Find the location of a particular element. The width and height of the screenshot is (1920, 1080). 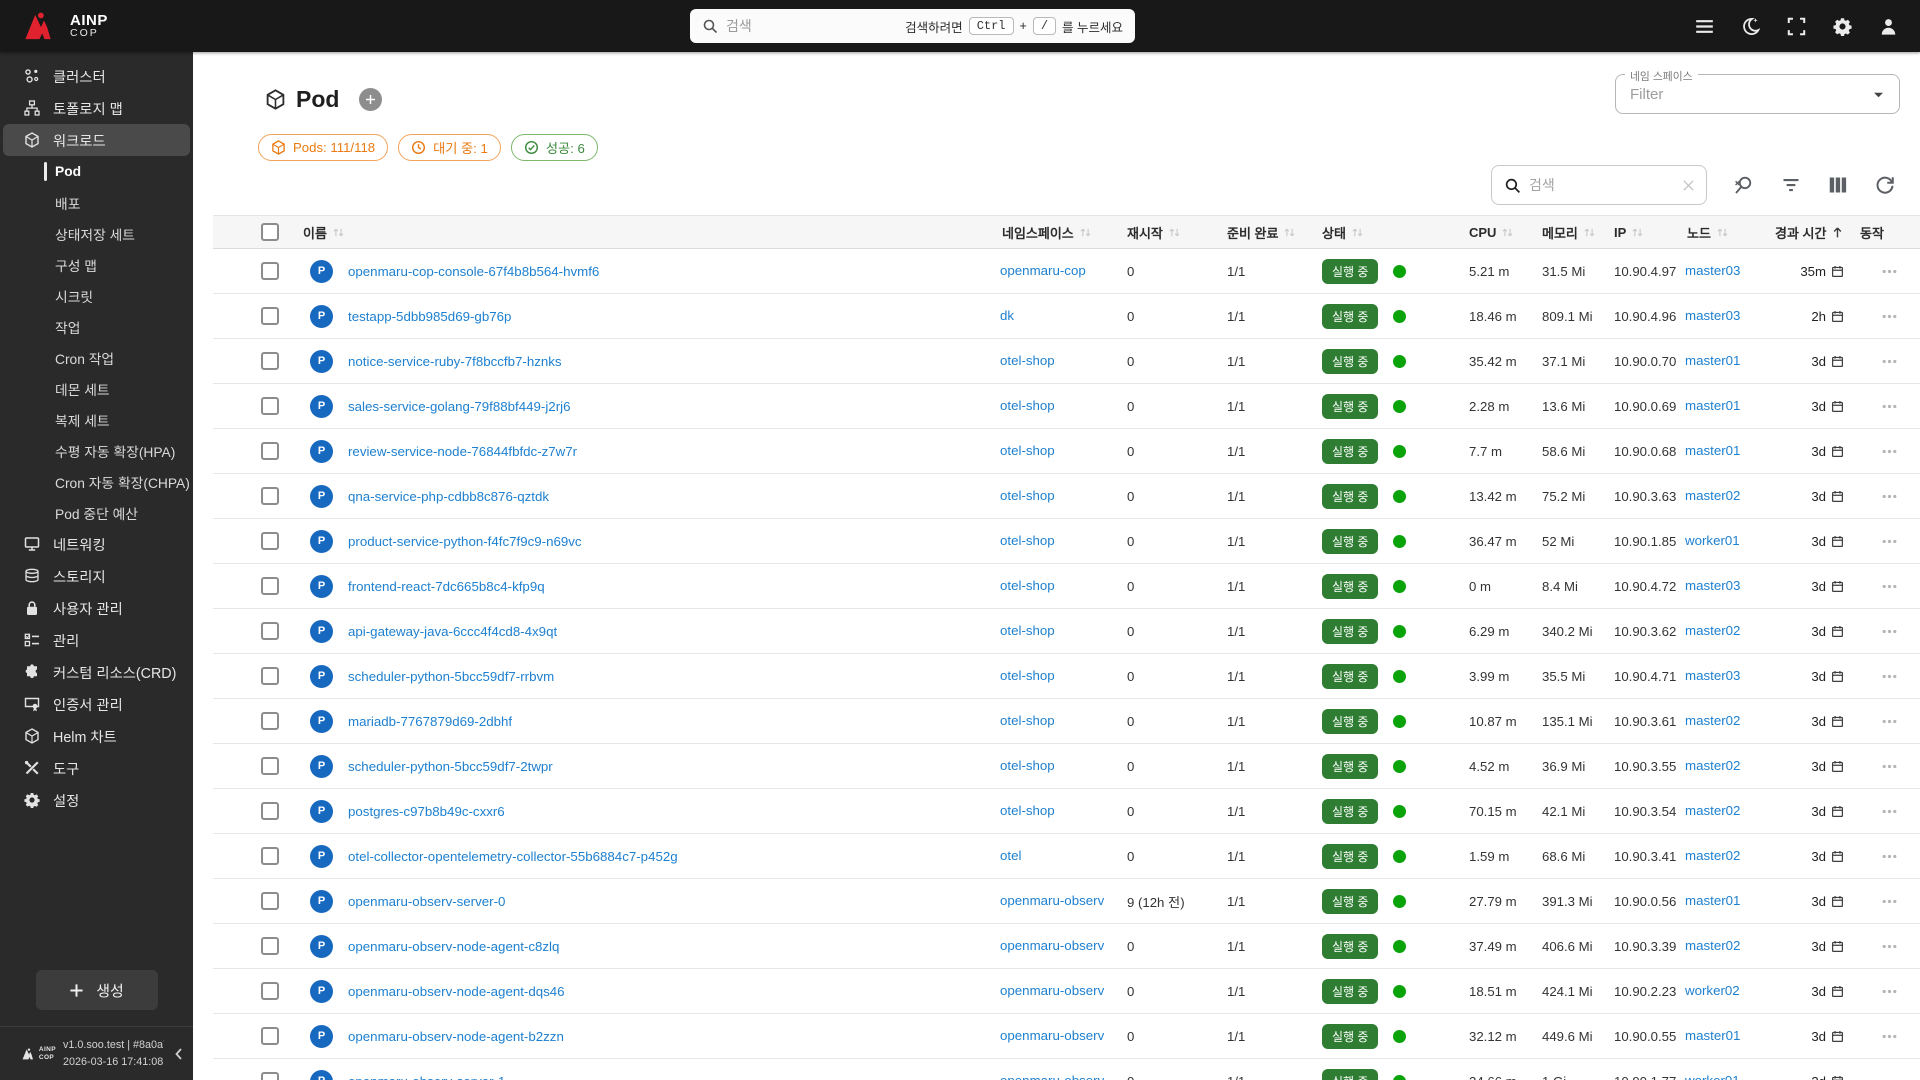

sidebar-collapse-icon is located at coordinates (179, 1054).